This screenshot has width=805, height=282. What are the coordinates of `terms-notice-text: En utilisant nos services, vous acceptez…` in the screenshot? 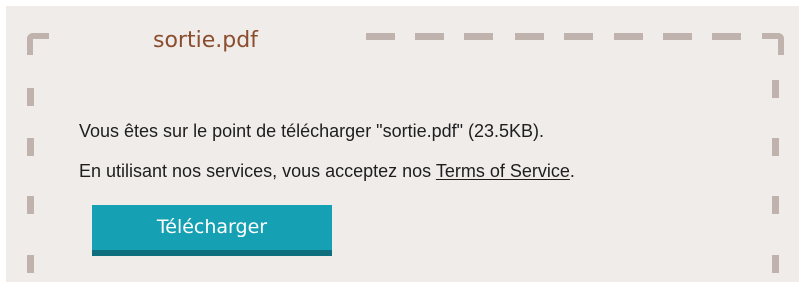 It's located at (257, 171).